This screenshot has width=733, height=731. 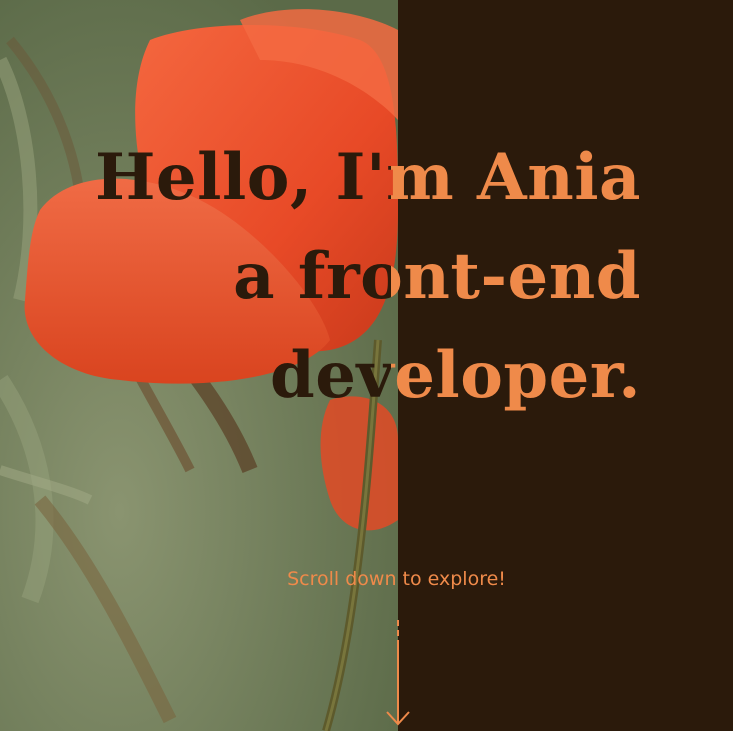 I want to click on headline-line-3: developer., so click(x=455, y=375).